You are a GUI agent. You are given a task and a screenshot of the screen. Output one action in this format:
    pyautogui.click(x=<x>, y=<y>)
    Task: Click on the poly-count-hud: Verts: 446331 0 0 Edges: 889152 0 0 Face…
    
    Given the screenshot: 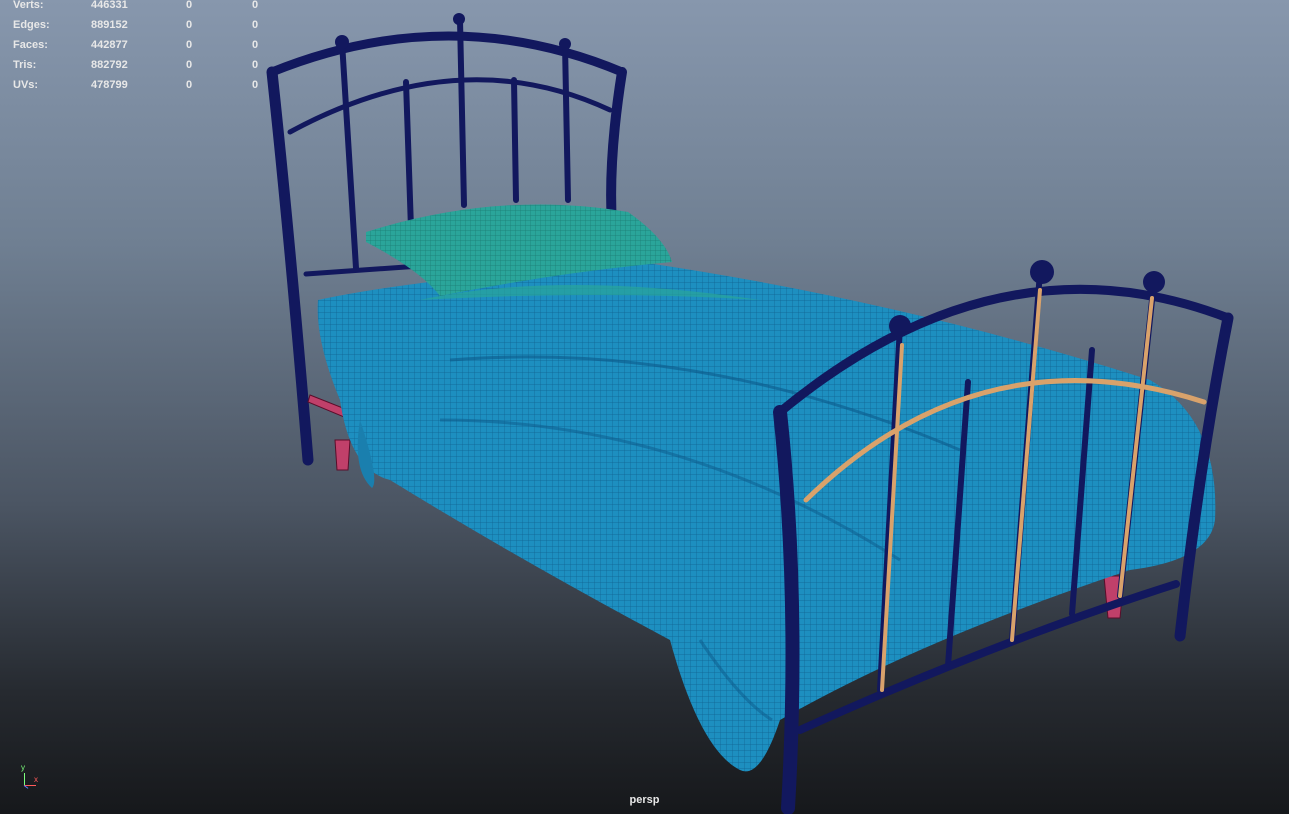 What is the action you would take?
    pyautogui.click(x=135, y=50)
    